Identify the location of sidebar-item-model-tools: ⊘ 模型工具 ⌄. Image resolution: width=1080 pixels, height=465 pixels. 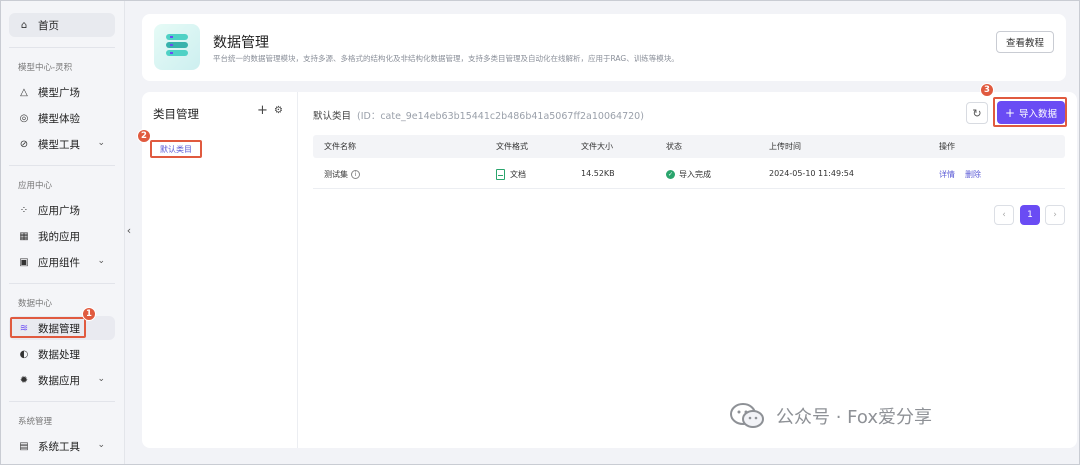
(62, 144).